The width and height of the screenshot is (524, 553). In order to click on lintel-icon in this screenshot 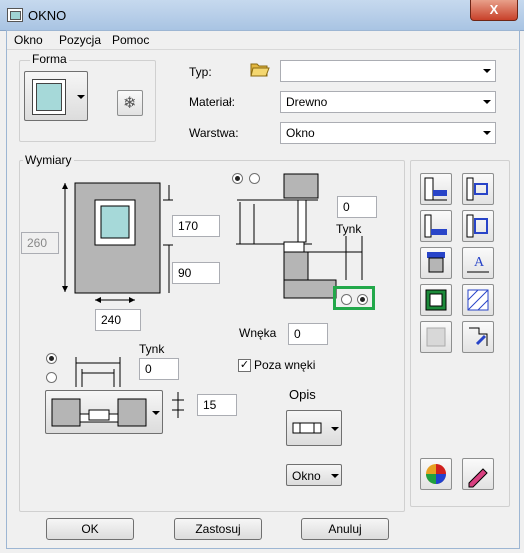, I will do `click(436, 262)`.